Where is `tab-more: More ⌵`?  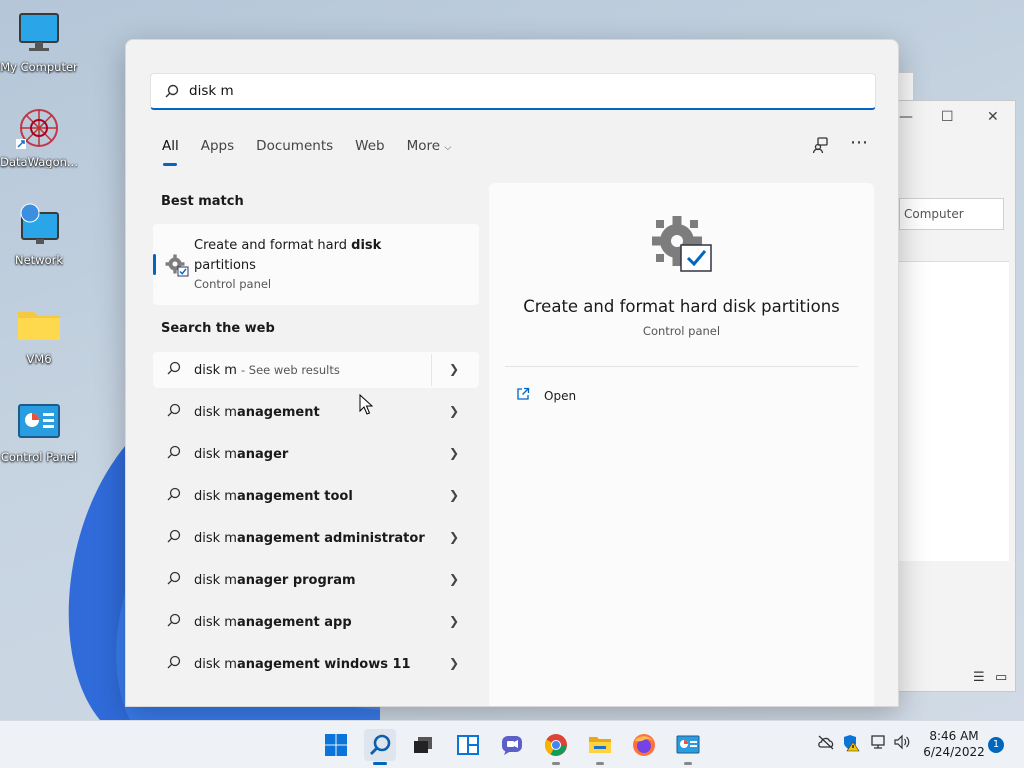
tab-more: More ⌵ is located at coordinates (429, 152).